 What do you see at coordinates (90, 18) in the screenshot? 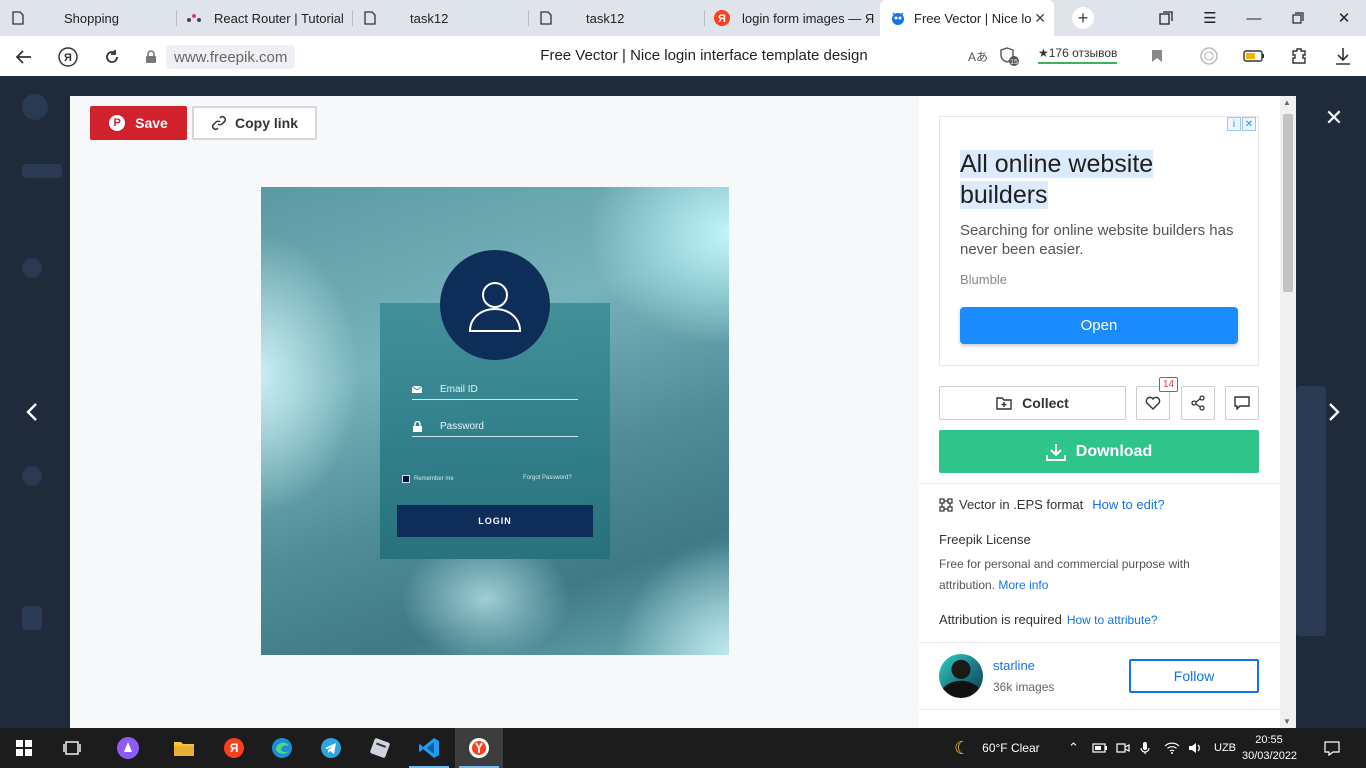
I see `tab-shopping: Shopping` at bounding box center [90, 18].